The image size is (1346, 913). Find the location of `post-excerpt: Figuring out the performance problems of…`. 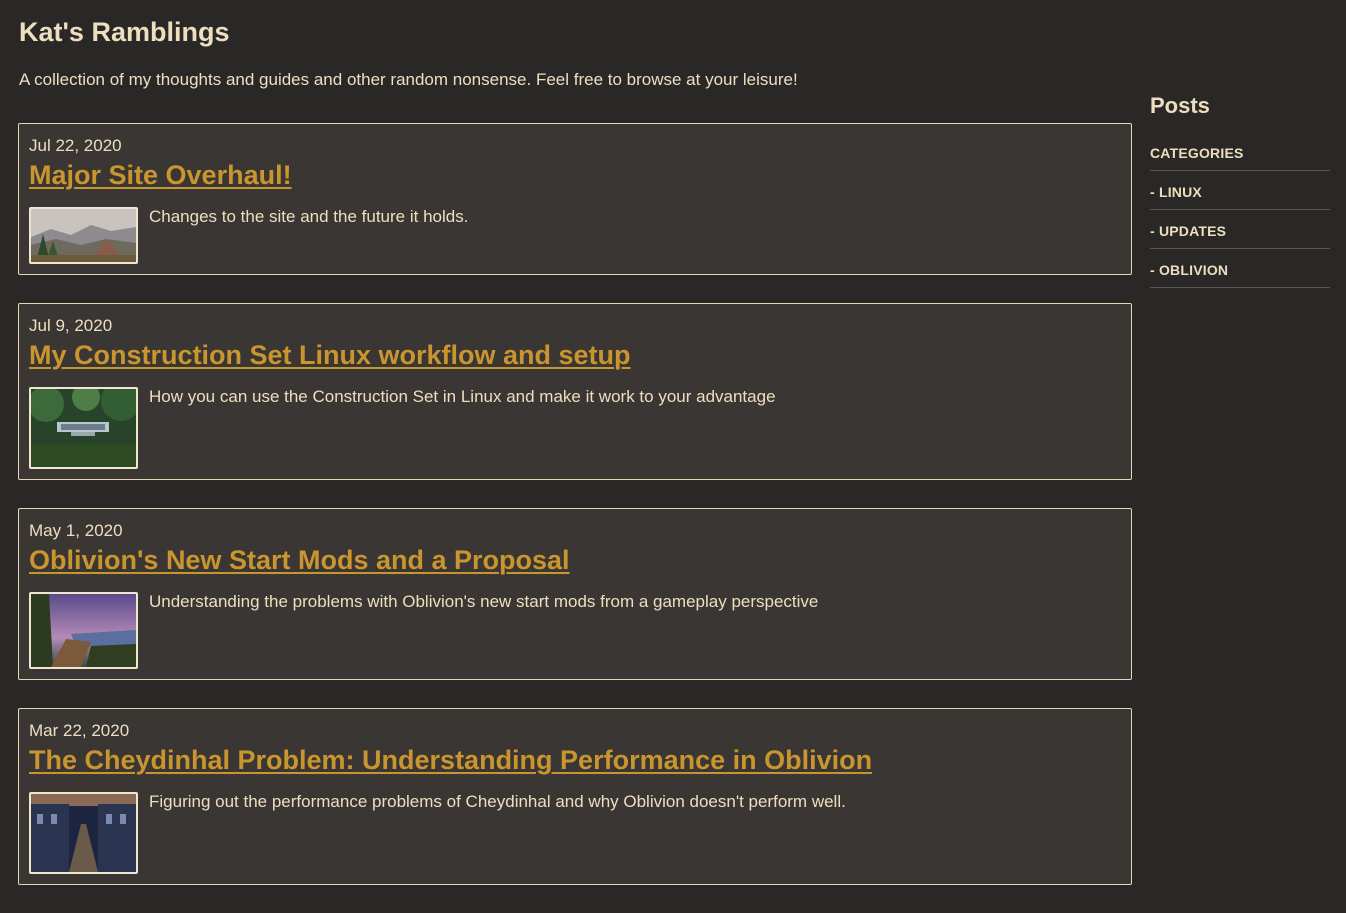

post-excerpt: Figuring out the performance problems of… is located at coordinates (497, 801).